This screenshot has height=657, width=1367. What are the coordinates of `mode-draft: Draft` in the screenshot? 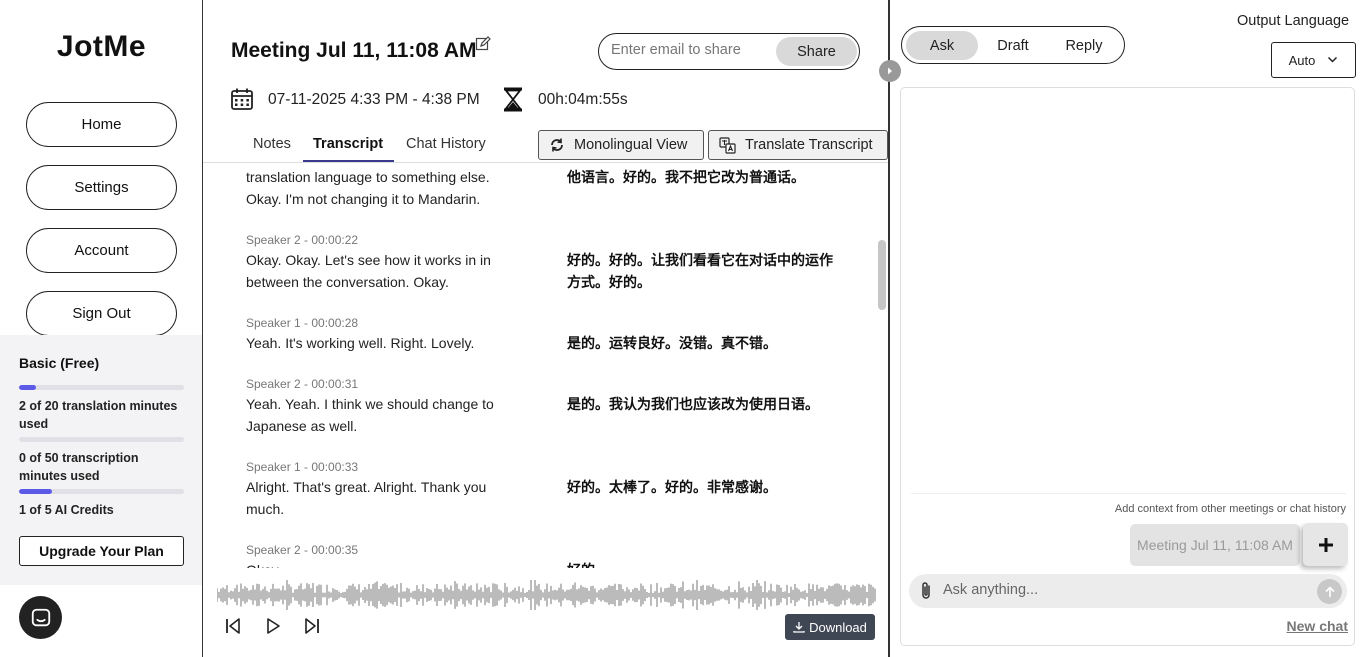 It's located at (1013, 45).